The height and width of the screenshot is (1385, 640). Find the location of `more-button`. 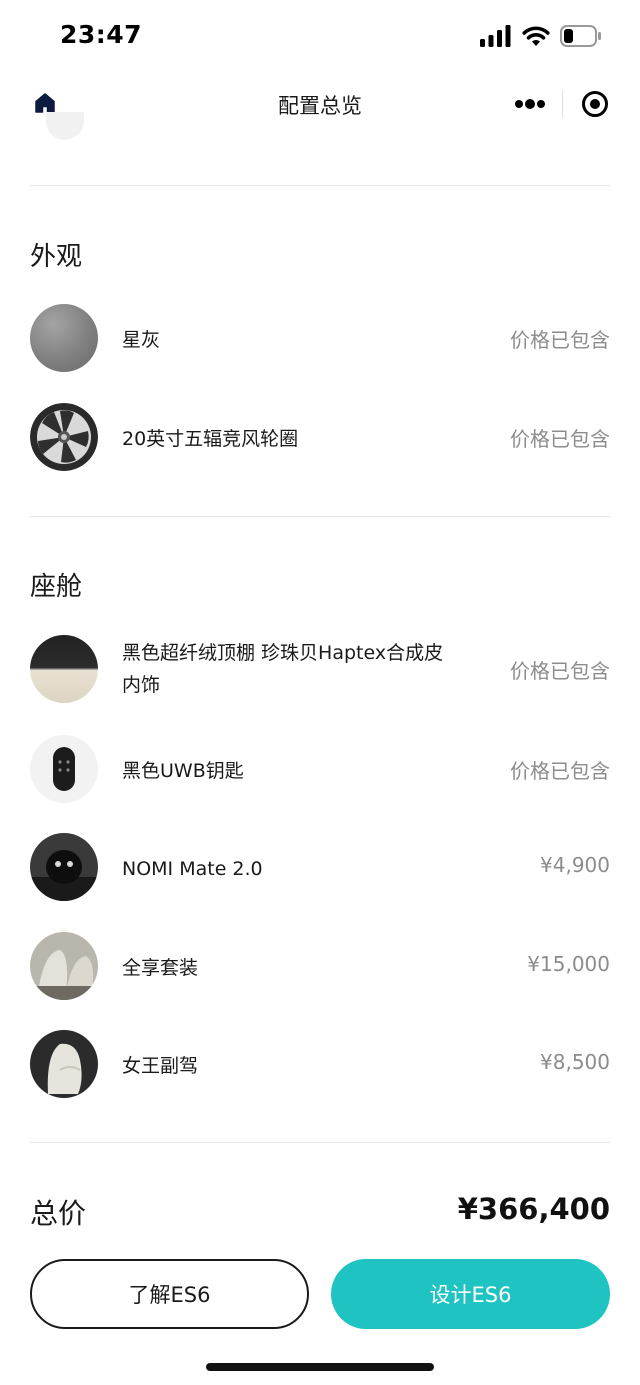

more-button is located at coordinates (530, 104).